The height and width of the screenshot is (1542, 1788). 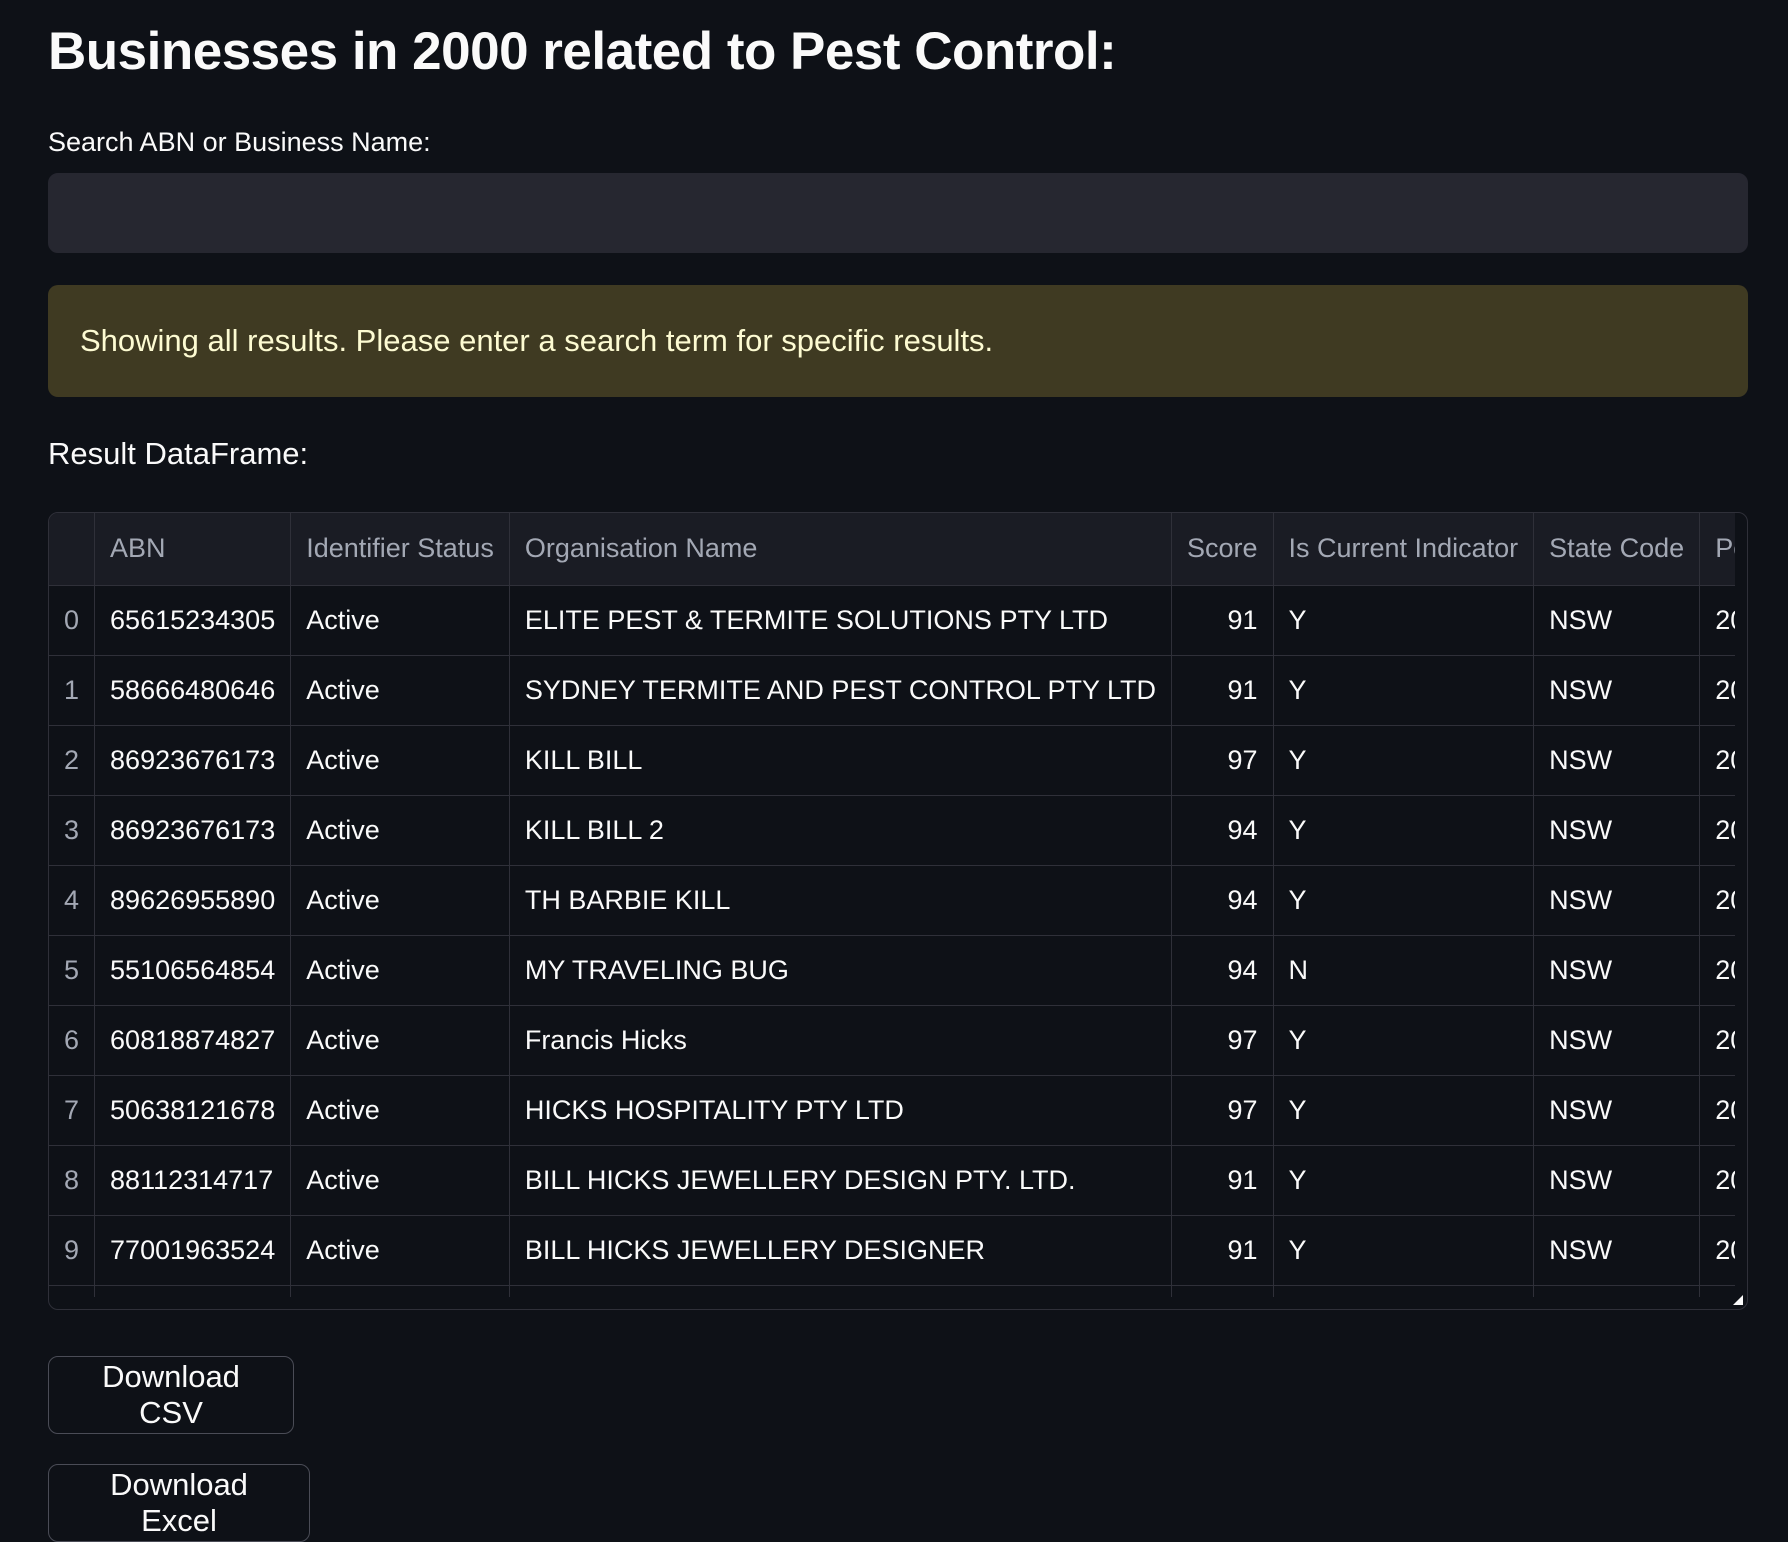 I want to click on column-header-is-current-indicator: Is Current Indicator, so click(x=1404, y=549).